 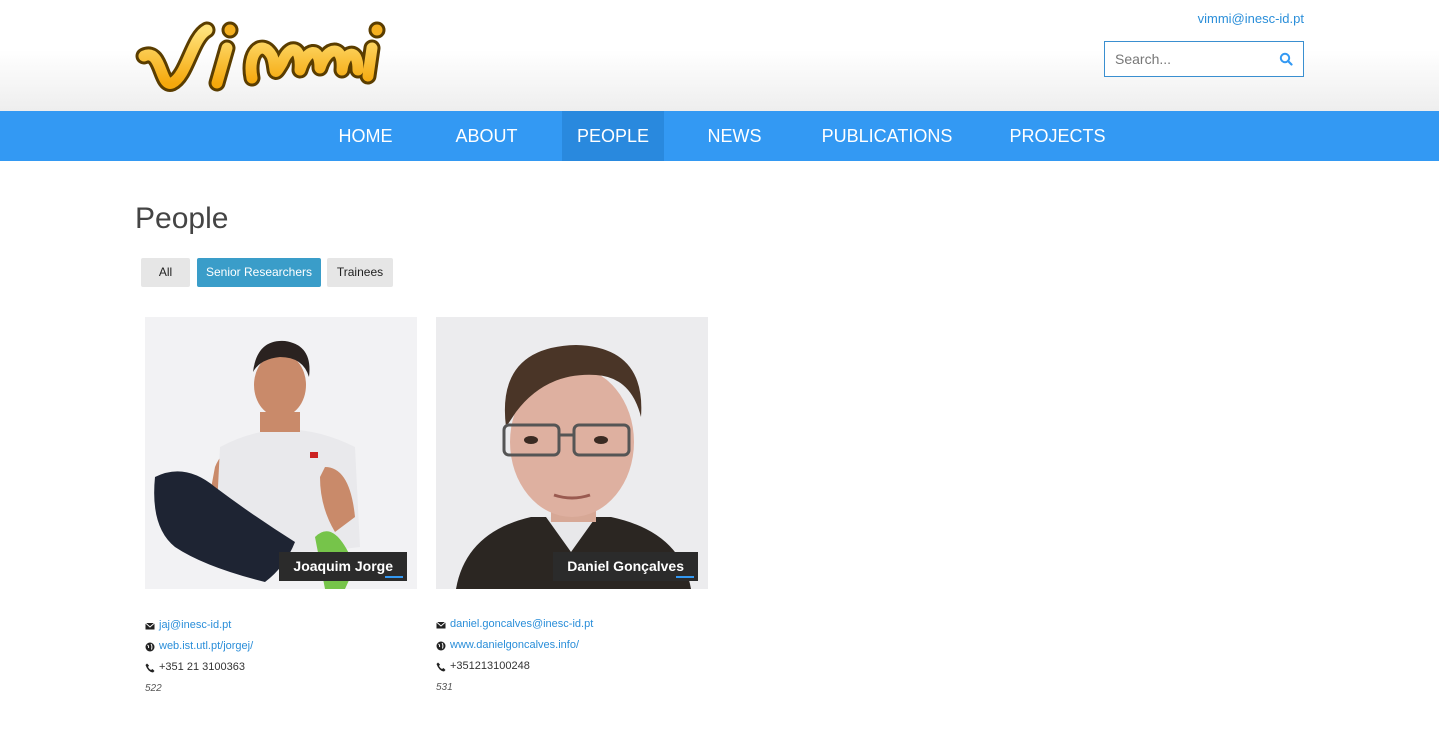 What do you see at coordinates (153, 688) in the screenshot?
I see `person-room: 522` at bounding box center [153, 688].